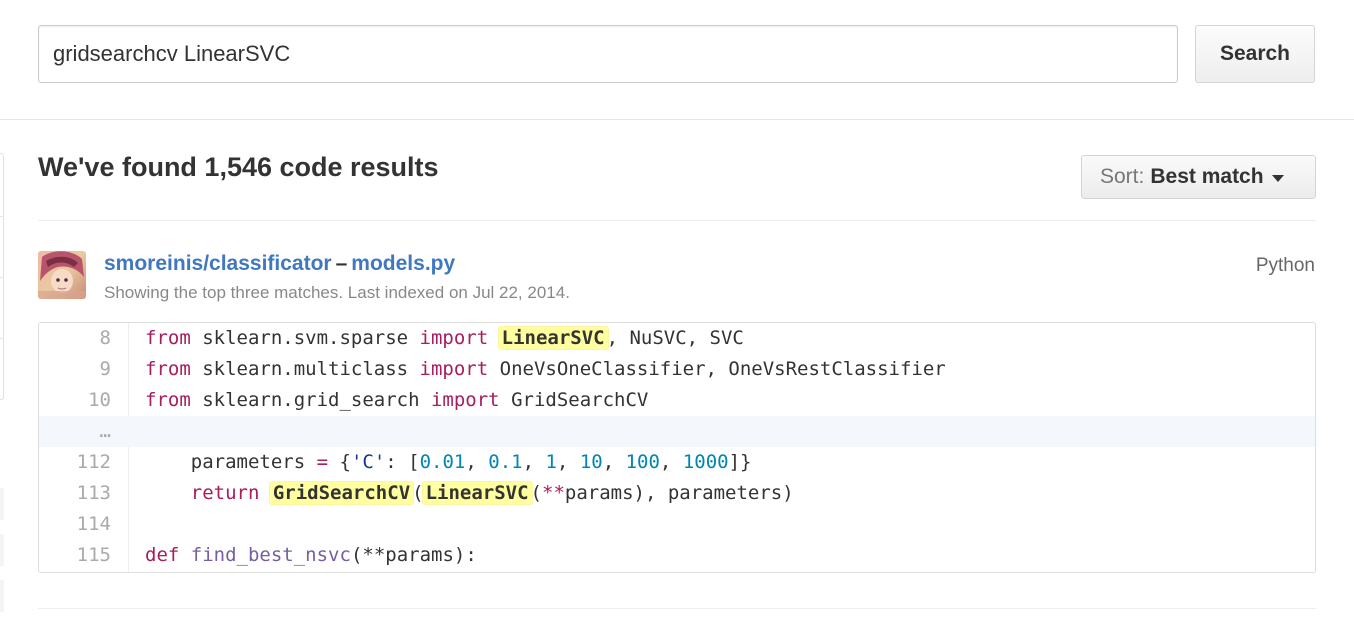 Image resolution: width=1354 pixels, height=617 pixels. Describe the element at coordinates (591, 462) in the screenshot. I see `code-token: 10` at that location.